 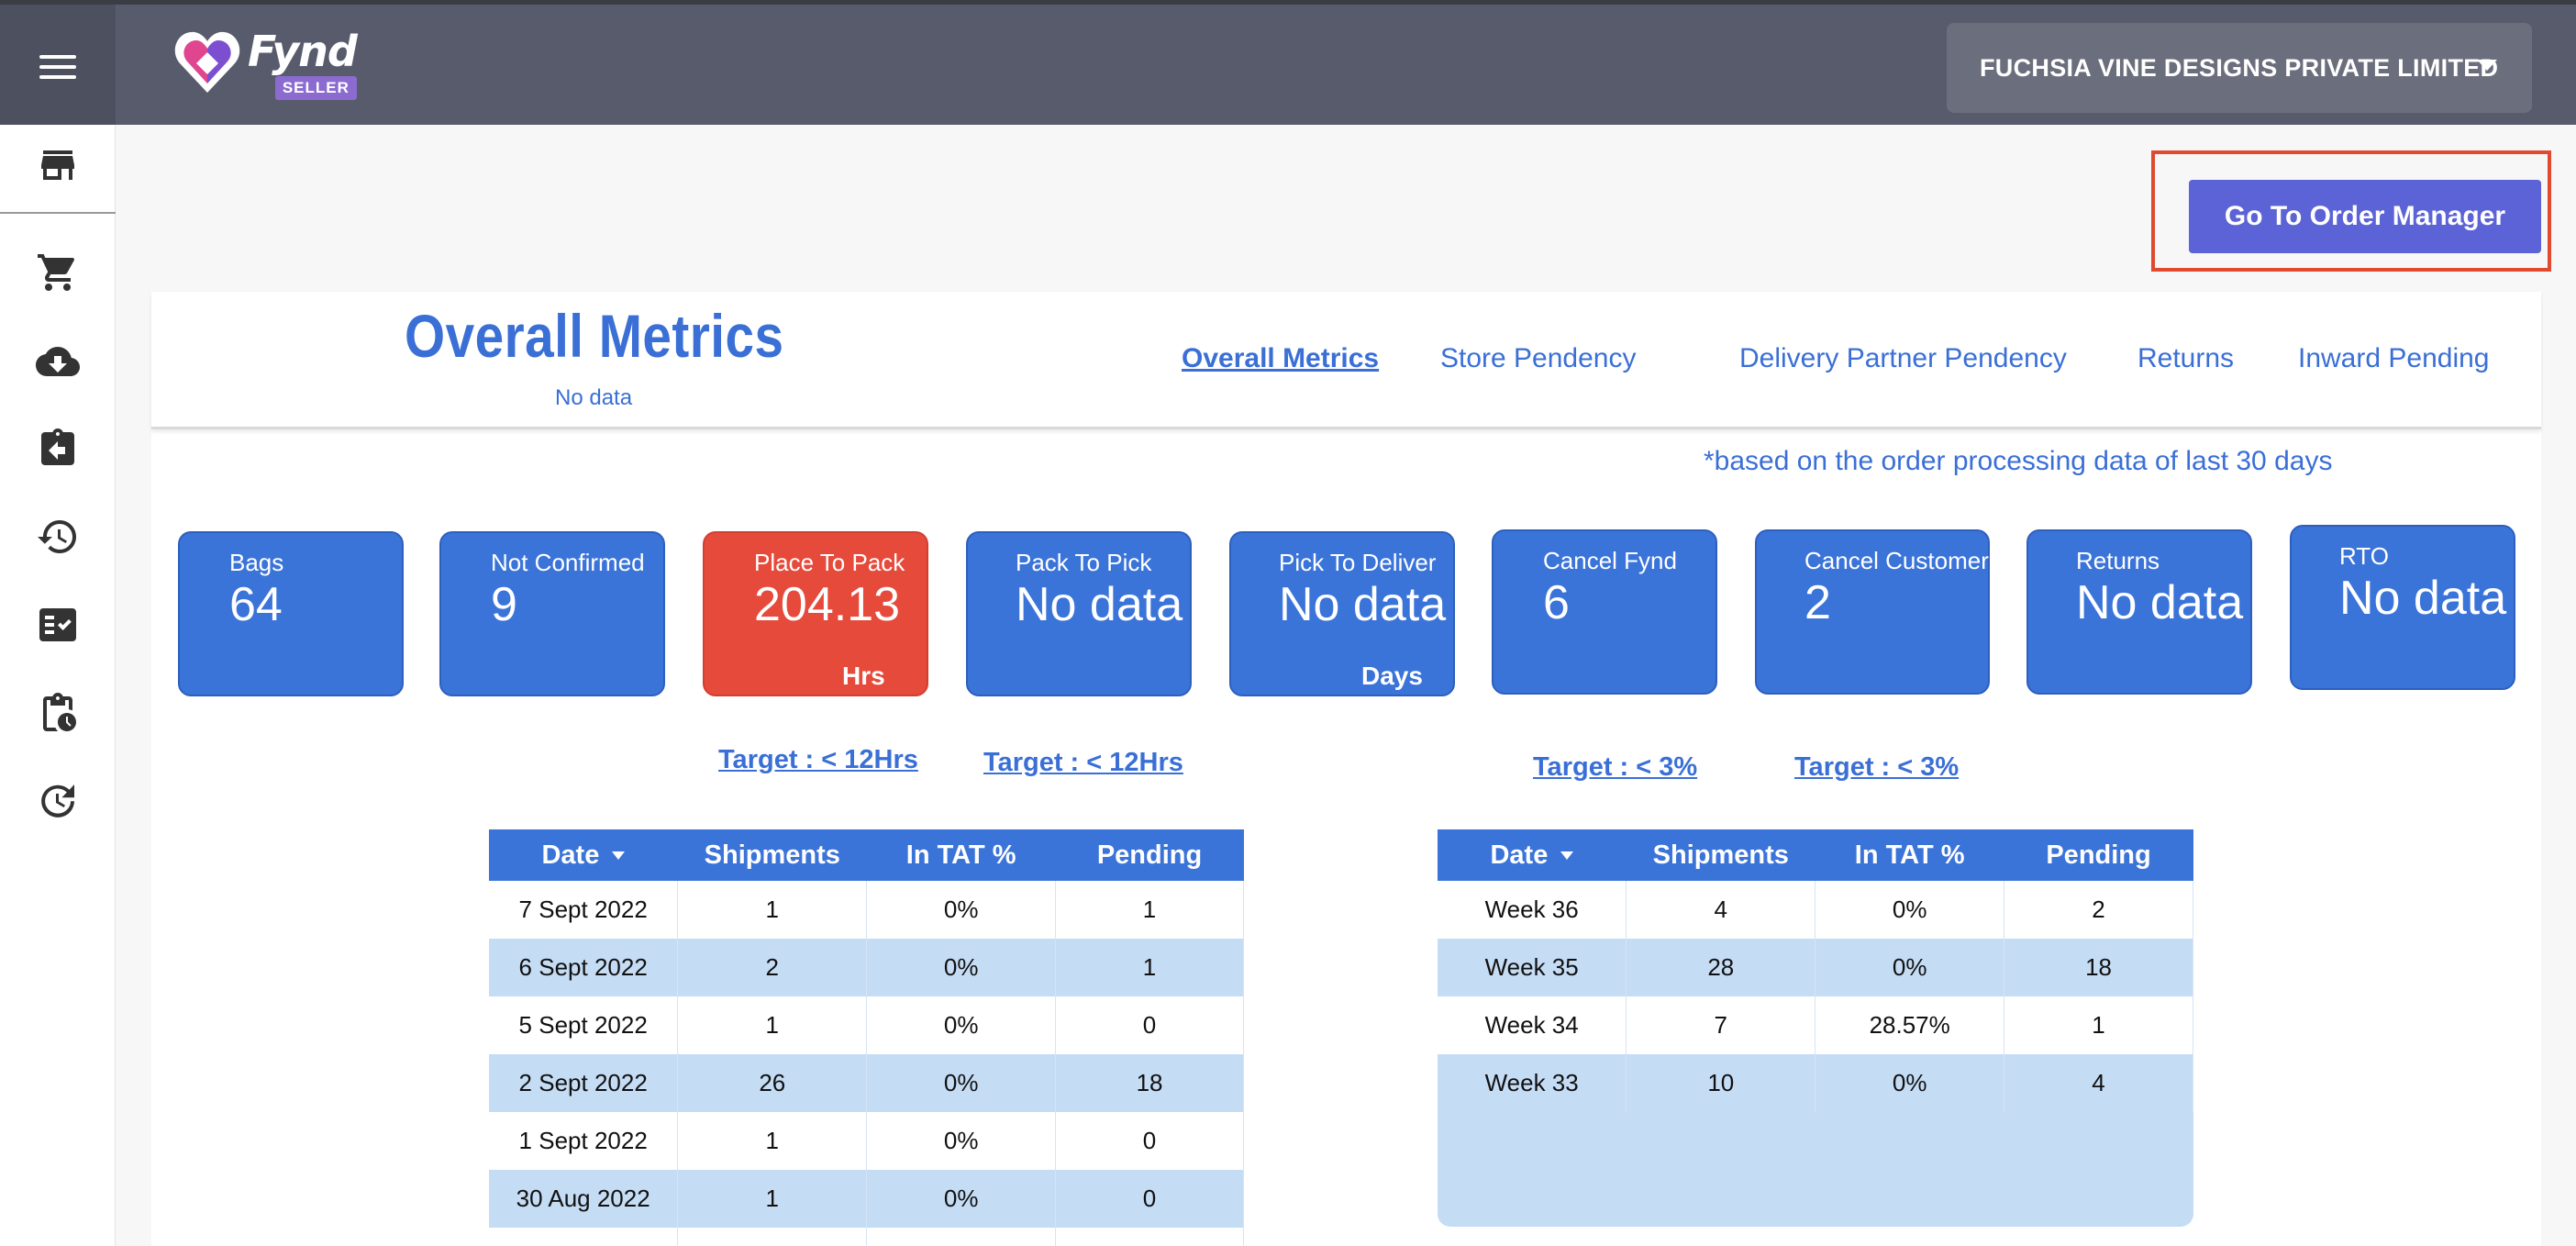 What do you see at coordinates (58, 625) in the screenshot?
I see `sidebar-item-tasks` at bounding box center [58, 625].